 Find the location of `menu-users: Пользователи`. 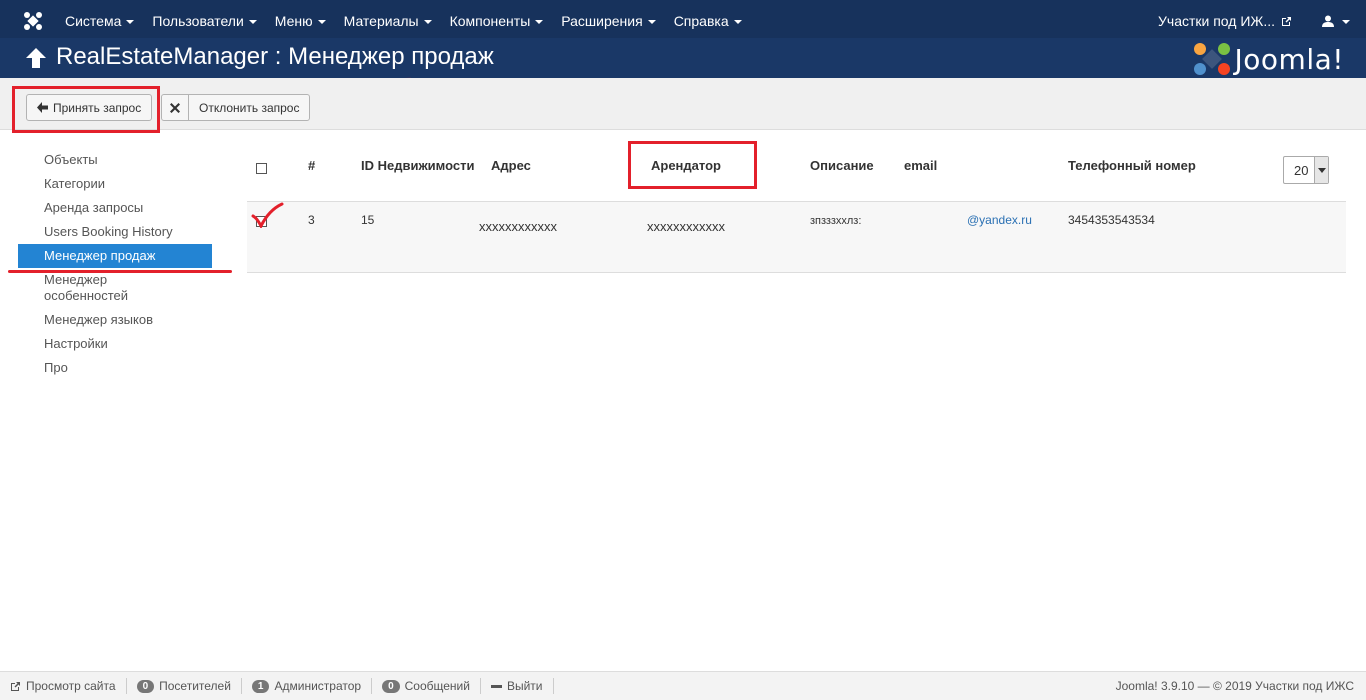

menu-users: Пользователи is located at coordinates (204, 21).